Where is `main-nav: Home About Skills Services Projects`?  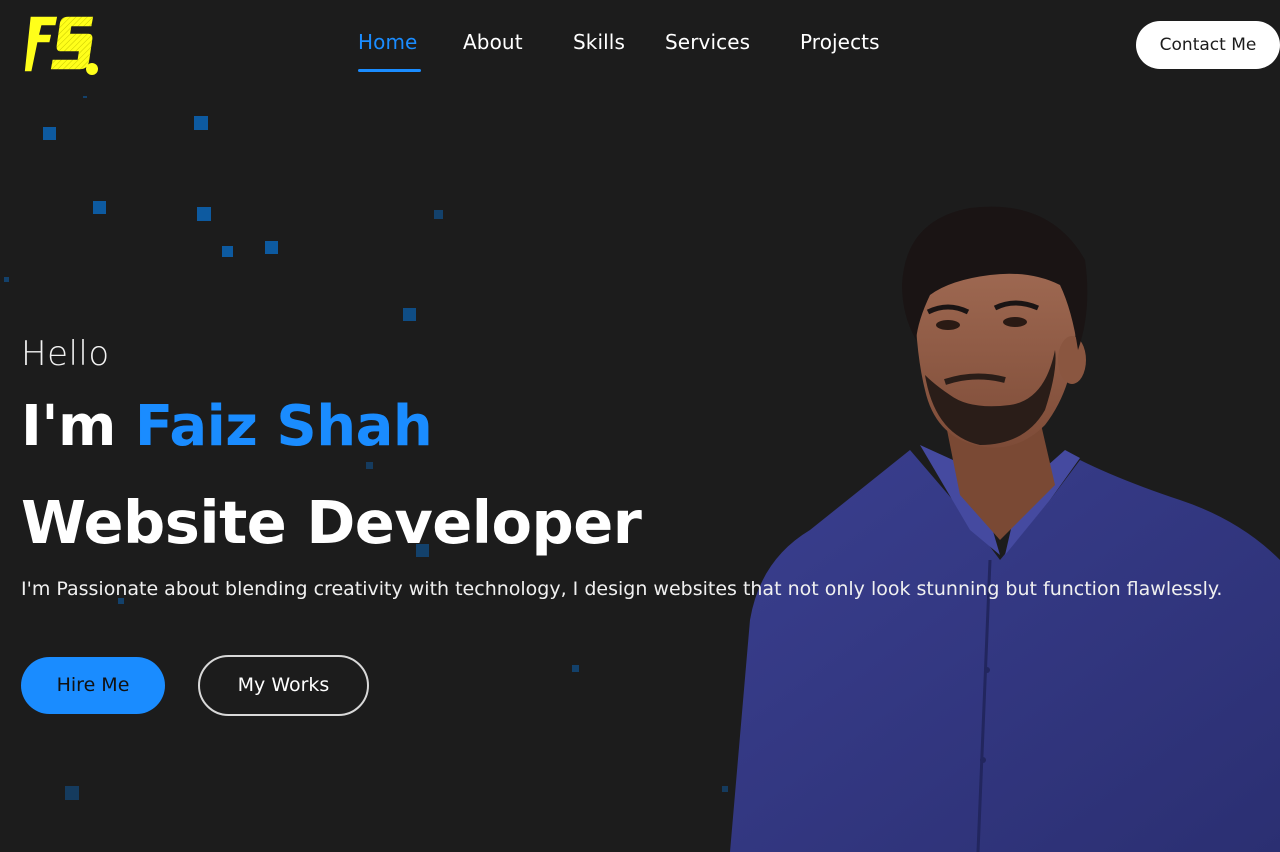 main-nav: Home About Skills Services Projects is located at coordinates (640, 45).